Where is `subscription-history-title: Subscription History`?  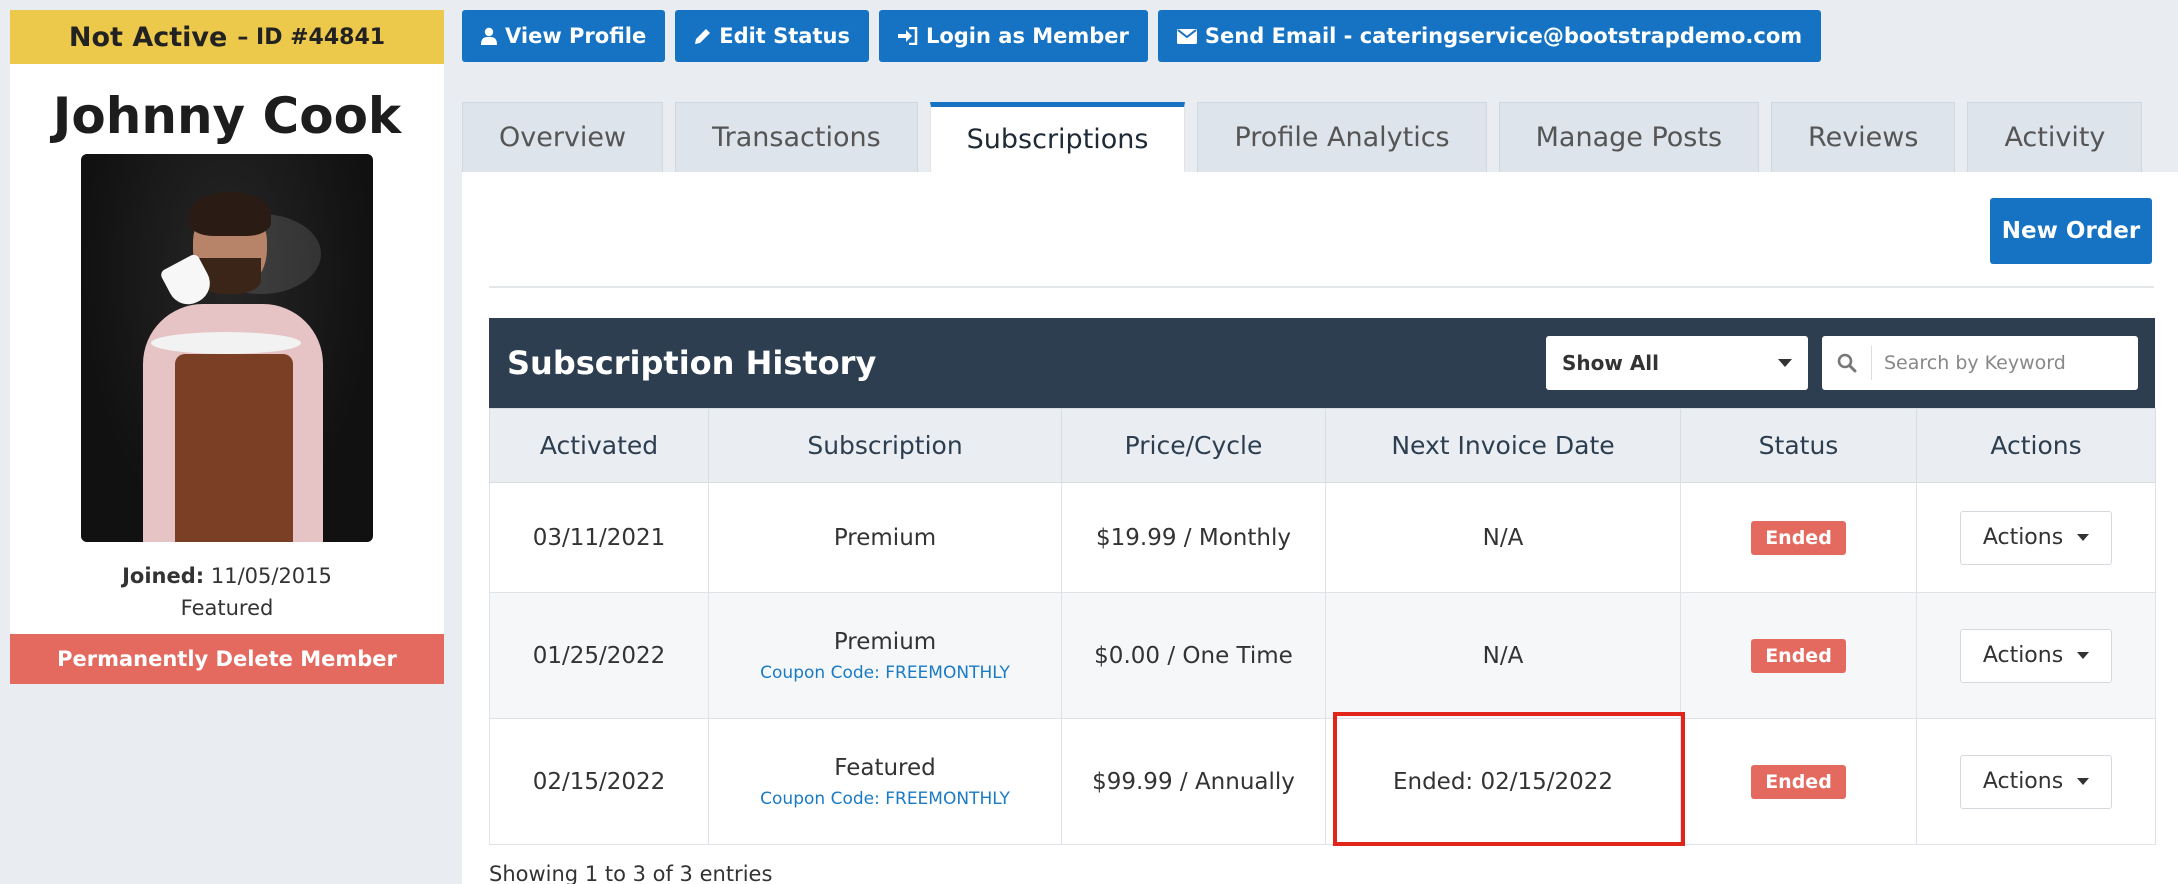
subscription-history-title: Subscription History is located at coordinates (692, 363).